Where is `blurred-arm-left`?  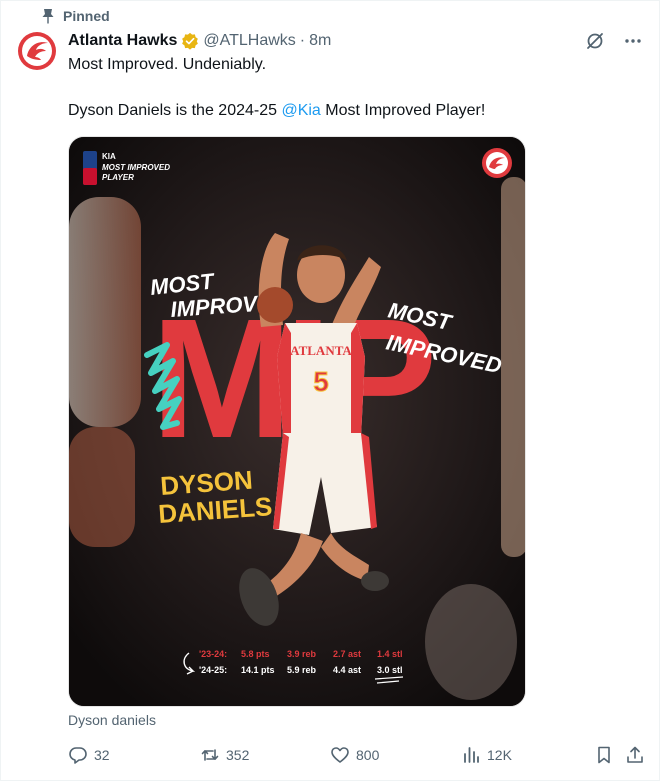
blurred-arm-left is located at coordinates (105, 312).